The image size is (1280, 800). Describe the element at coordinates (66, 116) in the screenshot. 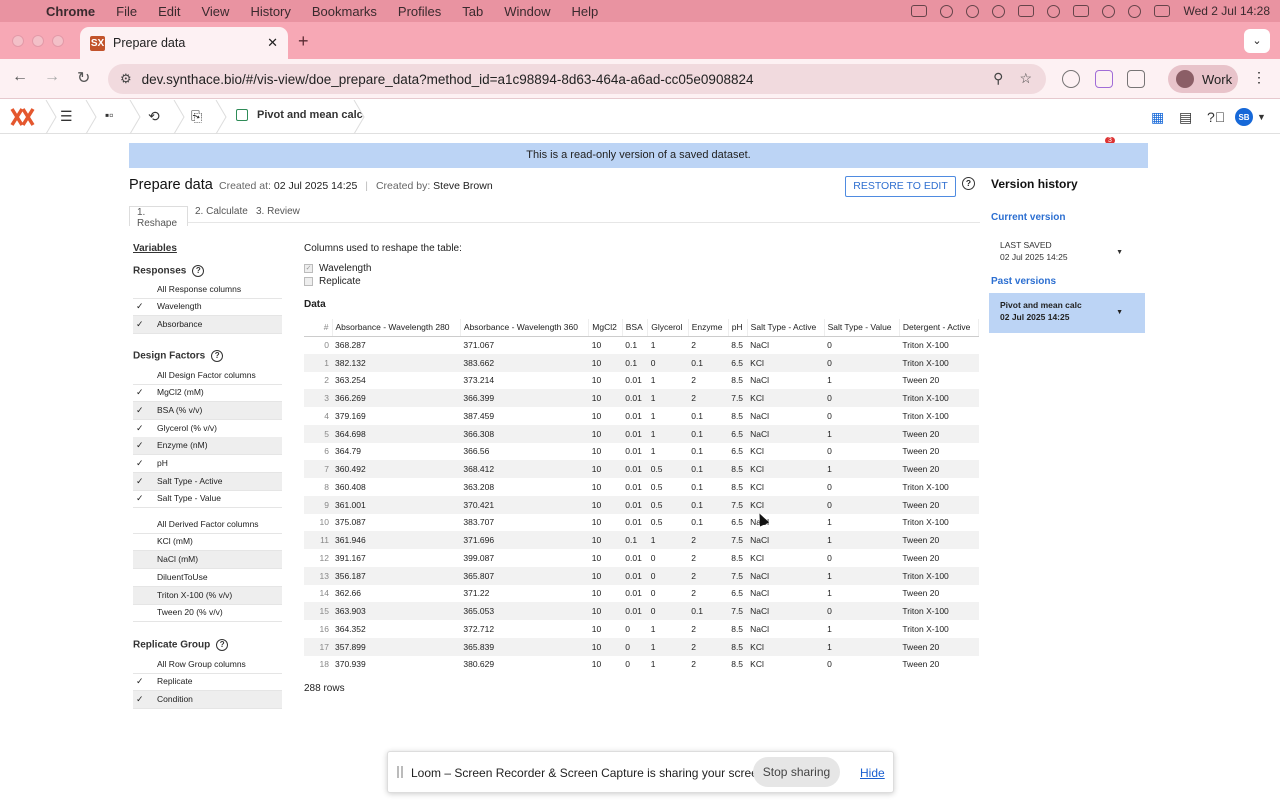

I see `menu-bars-icon: ☰` at that location.